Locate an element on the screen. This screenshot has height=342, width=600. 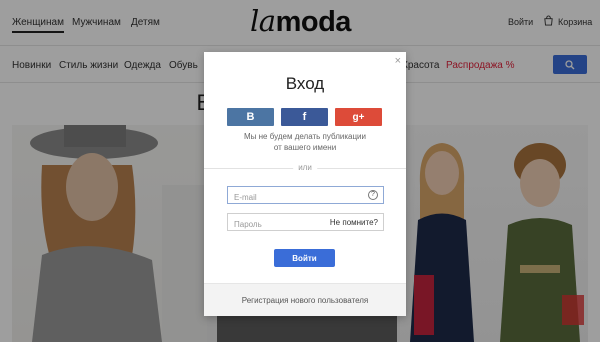
vk-icon: B is located at coordinates (250, 117).